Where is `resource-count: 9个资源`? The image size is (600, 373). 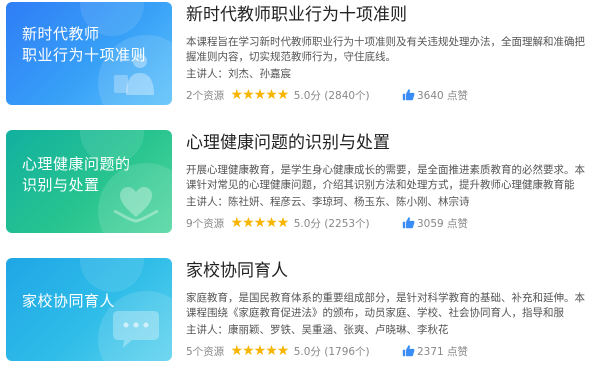
resource-count: 9个资源 is located at coordinates (205, 224).